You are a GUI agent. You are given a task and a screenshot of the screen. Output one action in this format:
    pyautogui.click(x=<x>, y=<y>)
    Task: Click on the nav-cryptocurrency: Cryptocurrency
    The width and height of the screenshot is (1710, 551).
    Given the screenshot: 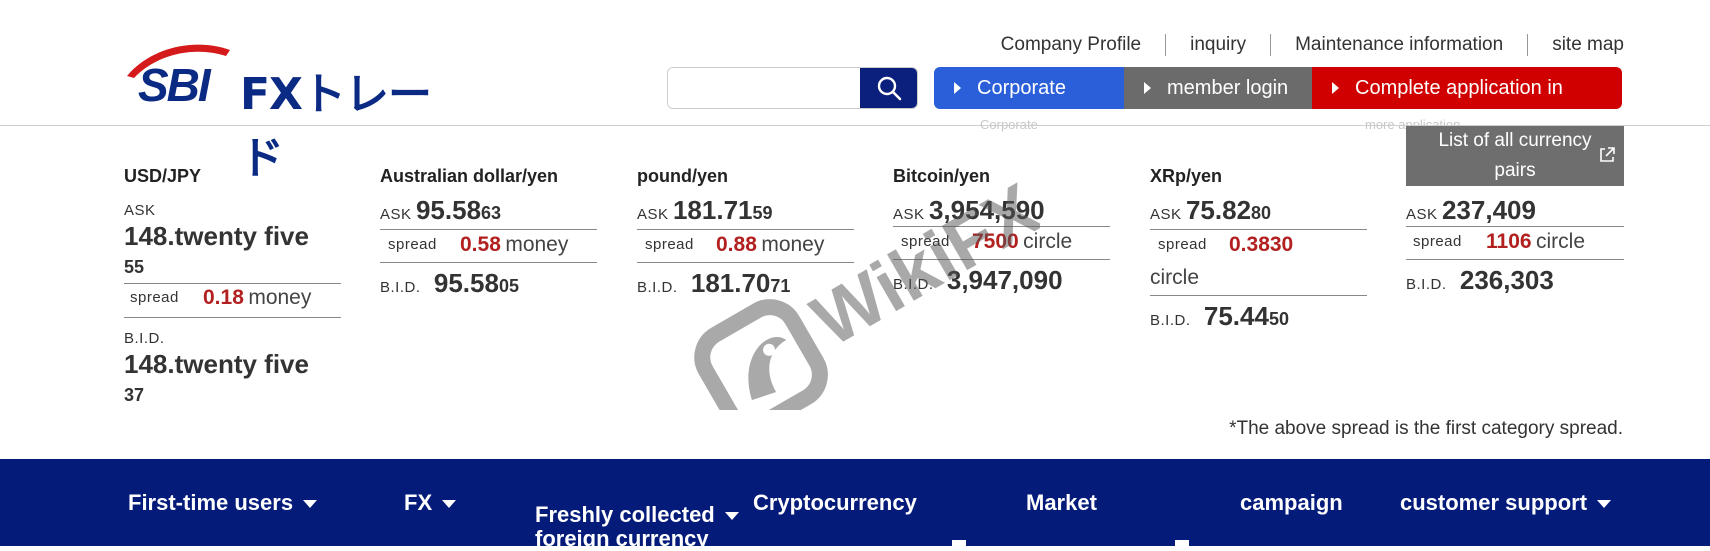 What is the action you would take?
    pyautogui.click(x=835, y=503)
    